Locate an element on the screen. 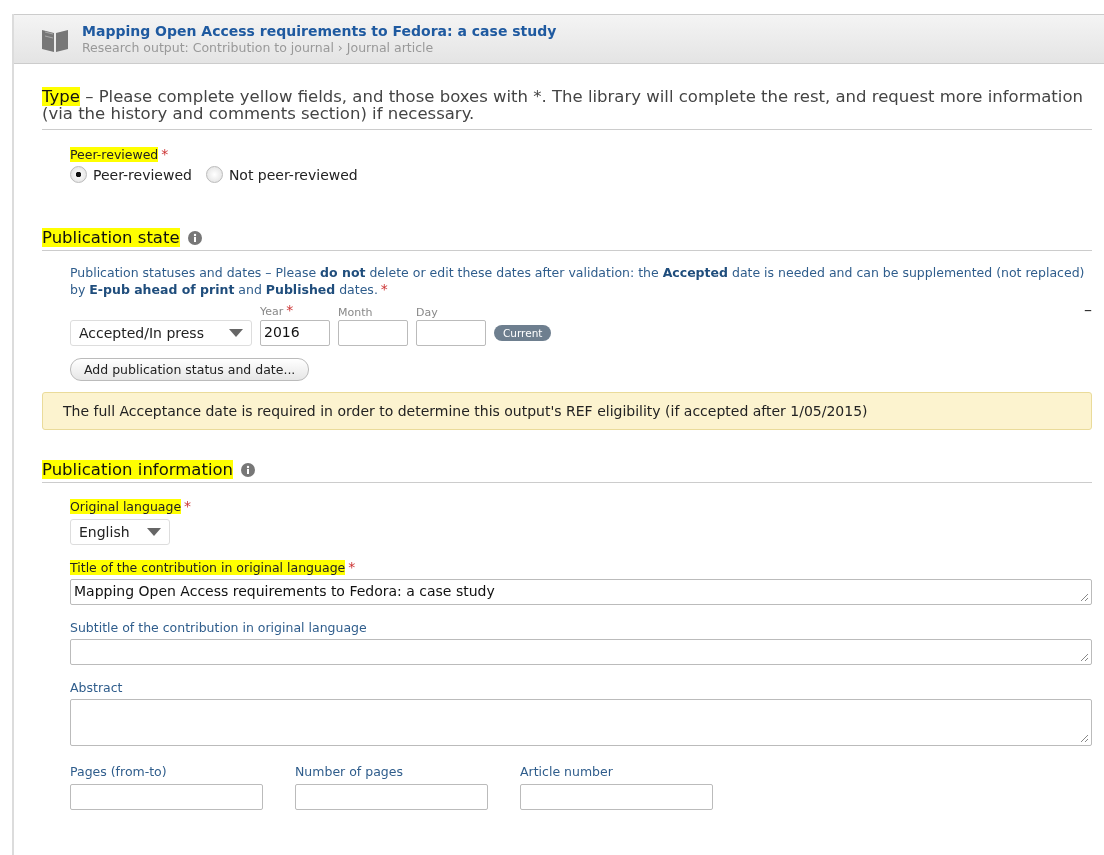 This screenshot has width=1104, height=855. remove-button: – is located at coordinates (1088, 309).